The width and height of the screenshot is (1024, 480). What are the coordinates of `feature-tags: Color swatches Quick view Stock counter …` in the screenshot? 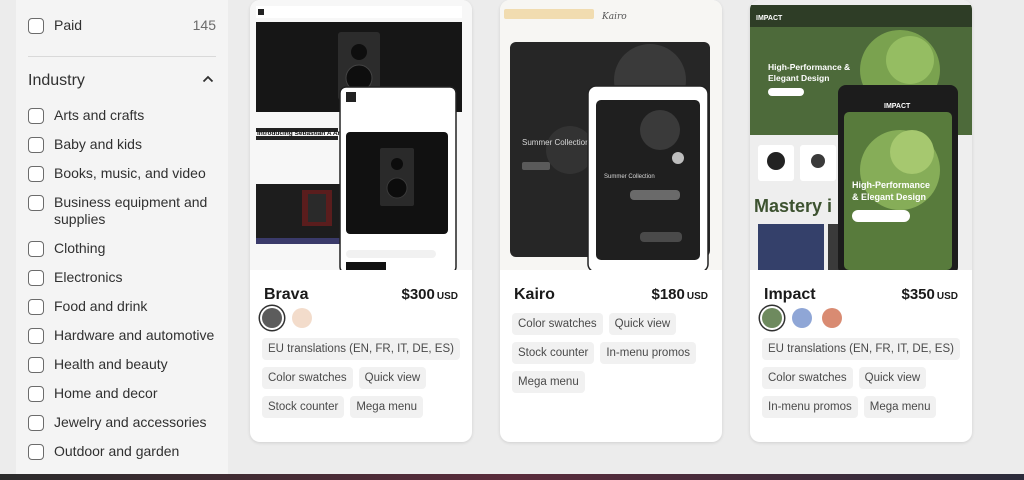 It's located at (612, 353).